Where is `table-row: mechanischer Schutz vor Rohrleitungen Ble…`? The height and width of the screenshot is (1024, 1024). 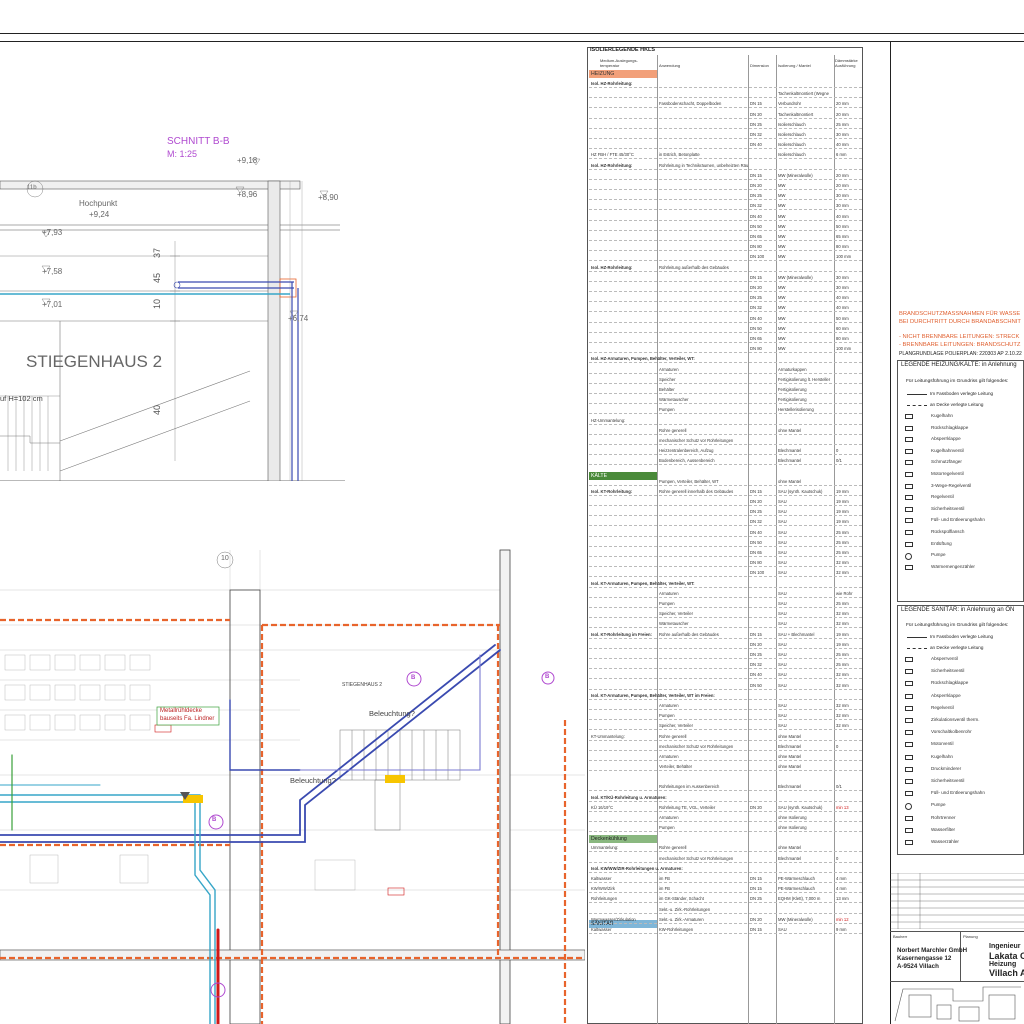
table-row: mechanischer Schutz vor Rohrleitungen Ble… is located at coordinates (725, 859).